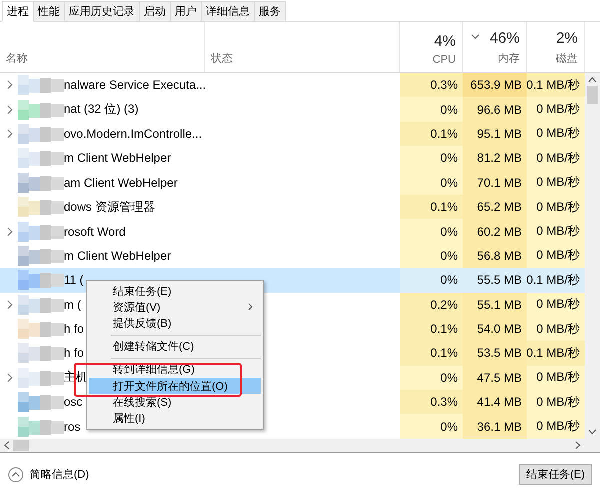 The image size is (600, 496). What do you see at coordinates (567, 58) in the screenshot?
I see `column-header: 磁盘` at bounding box center [567, 58].